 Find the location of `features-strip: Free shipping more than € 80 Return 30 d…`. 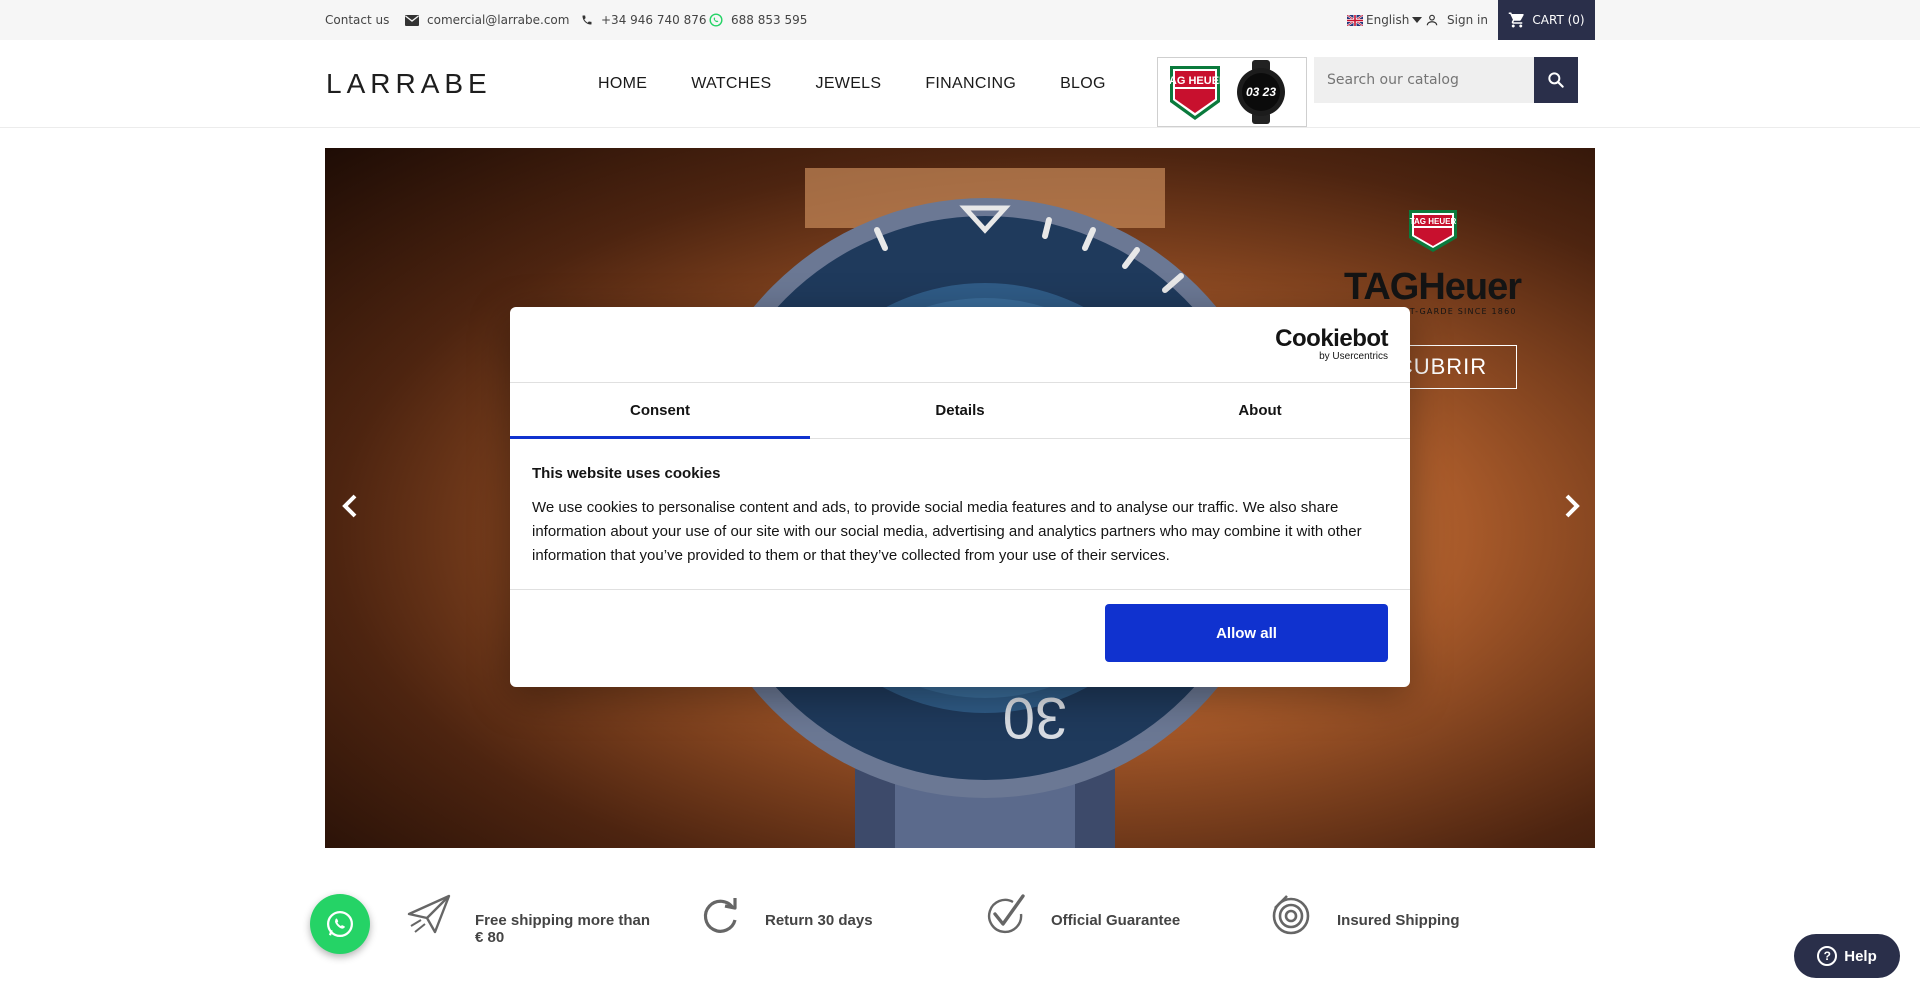

features-strip: Free shipping more than € 80 Return 30 d… is located at coordinates (960, 925).